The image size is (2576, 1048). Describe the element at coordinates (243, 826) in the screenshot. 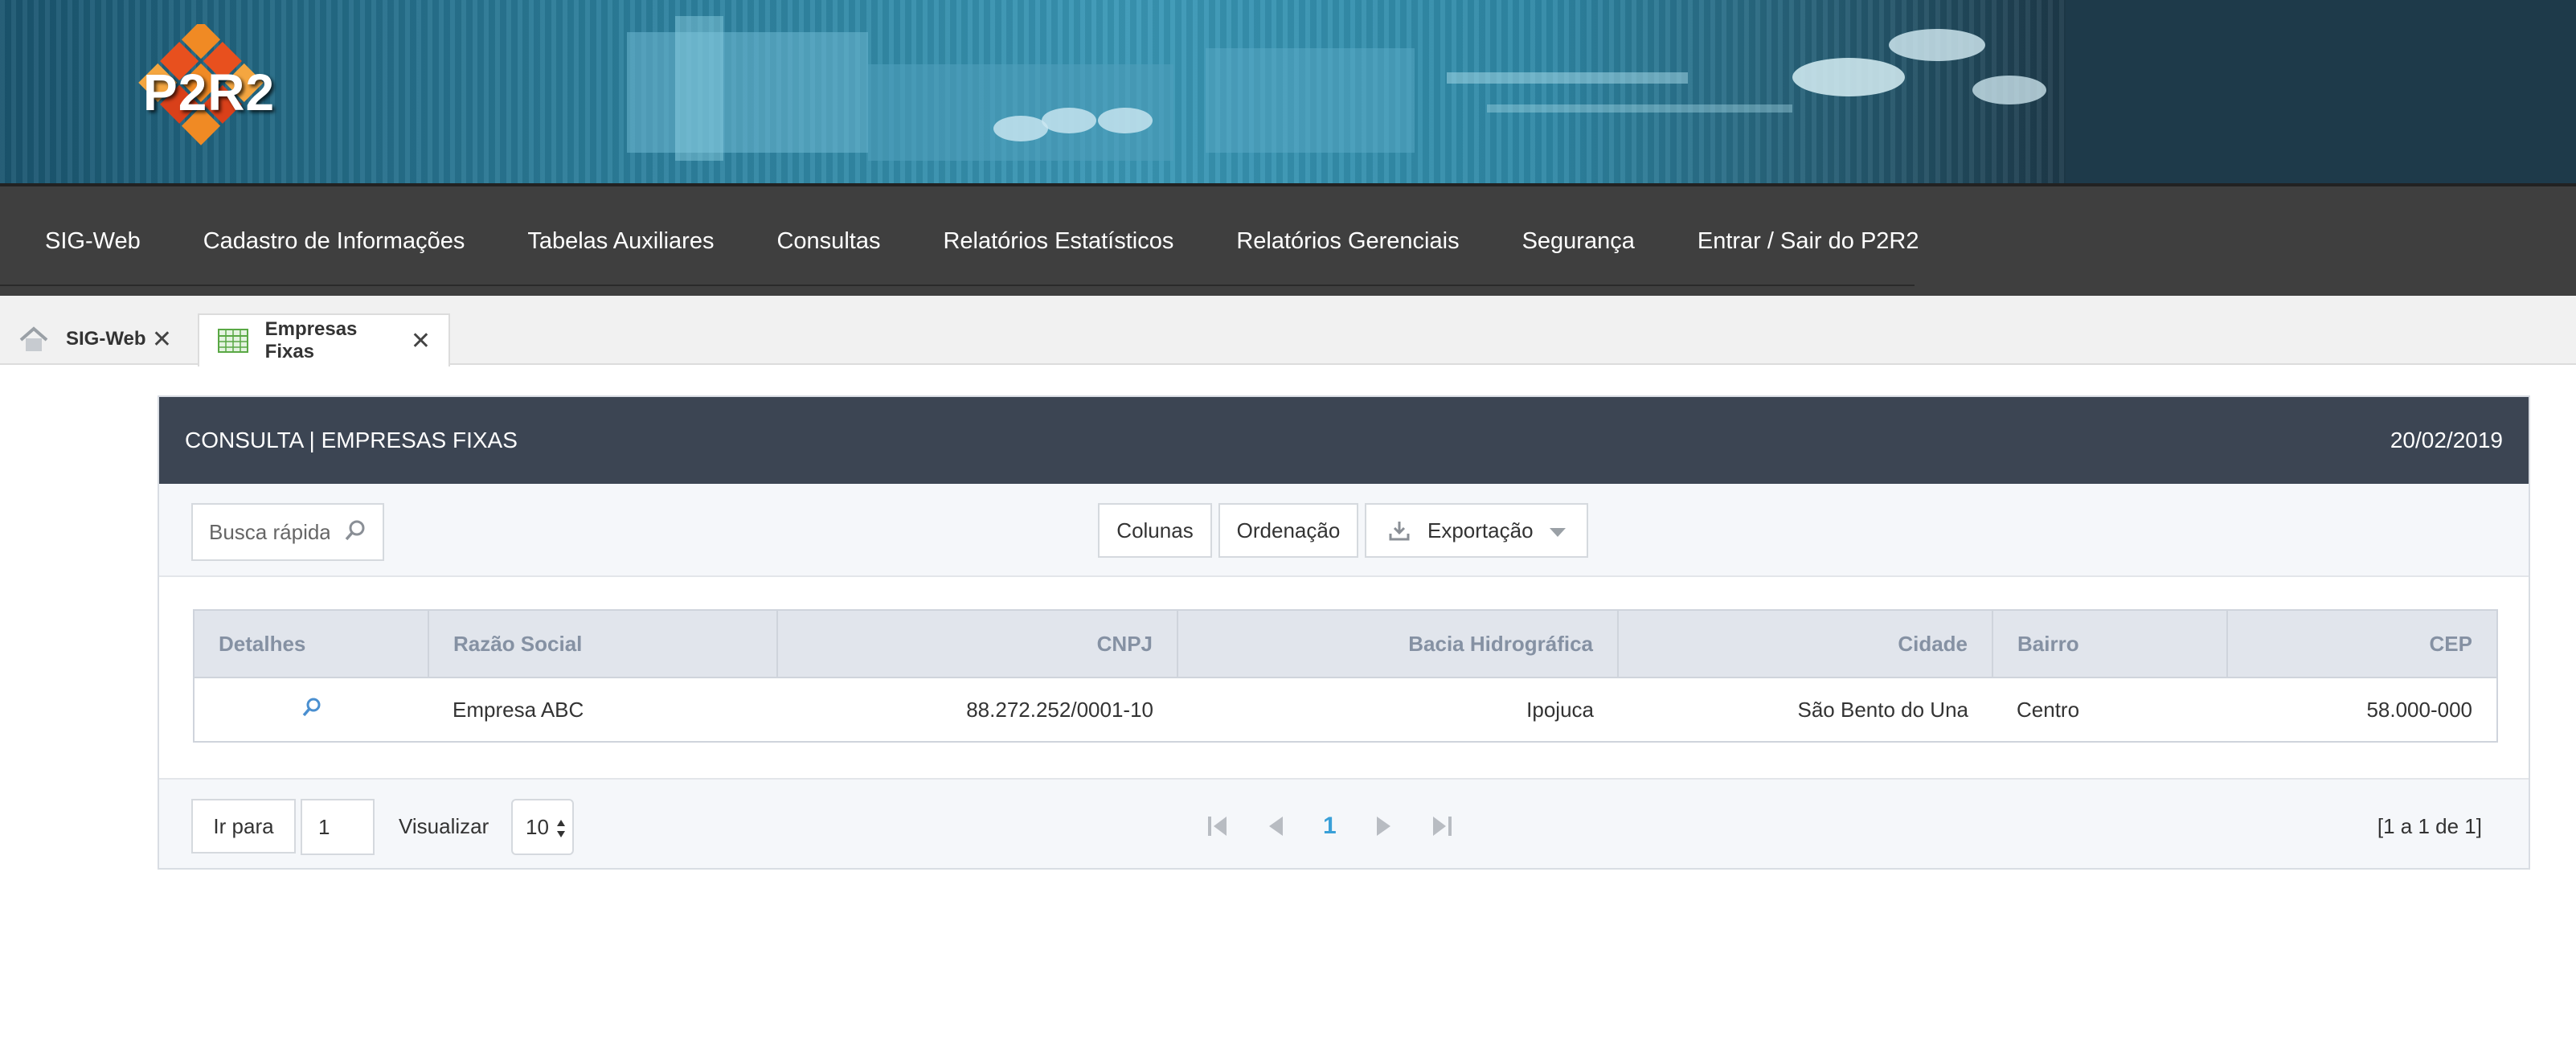

I see `goto-page-button: Ir para` at that location.